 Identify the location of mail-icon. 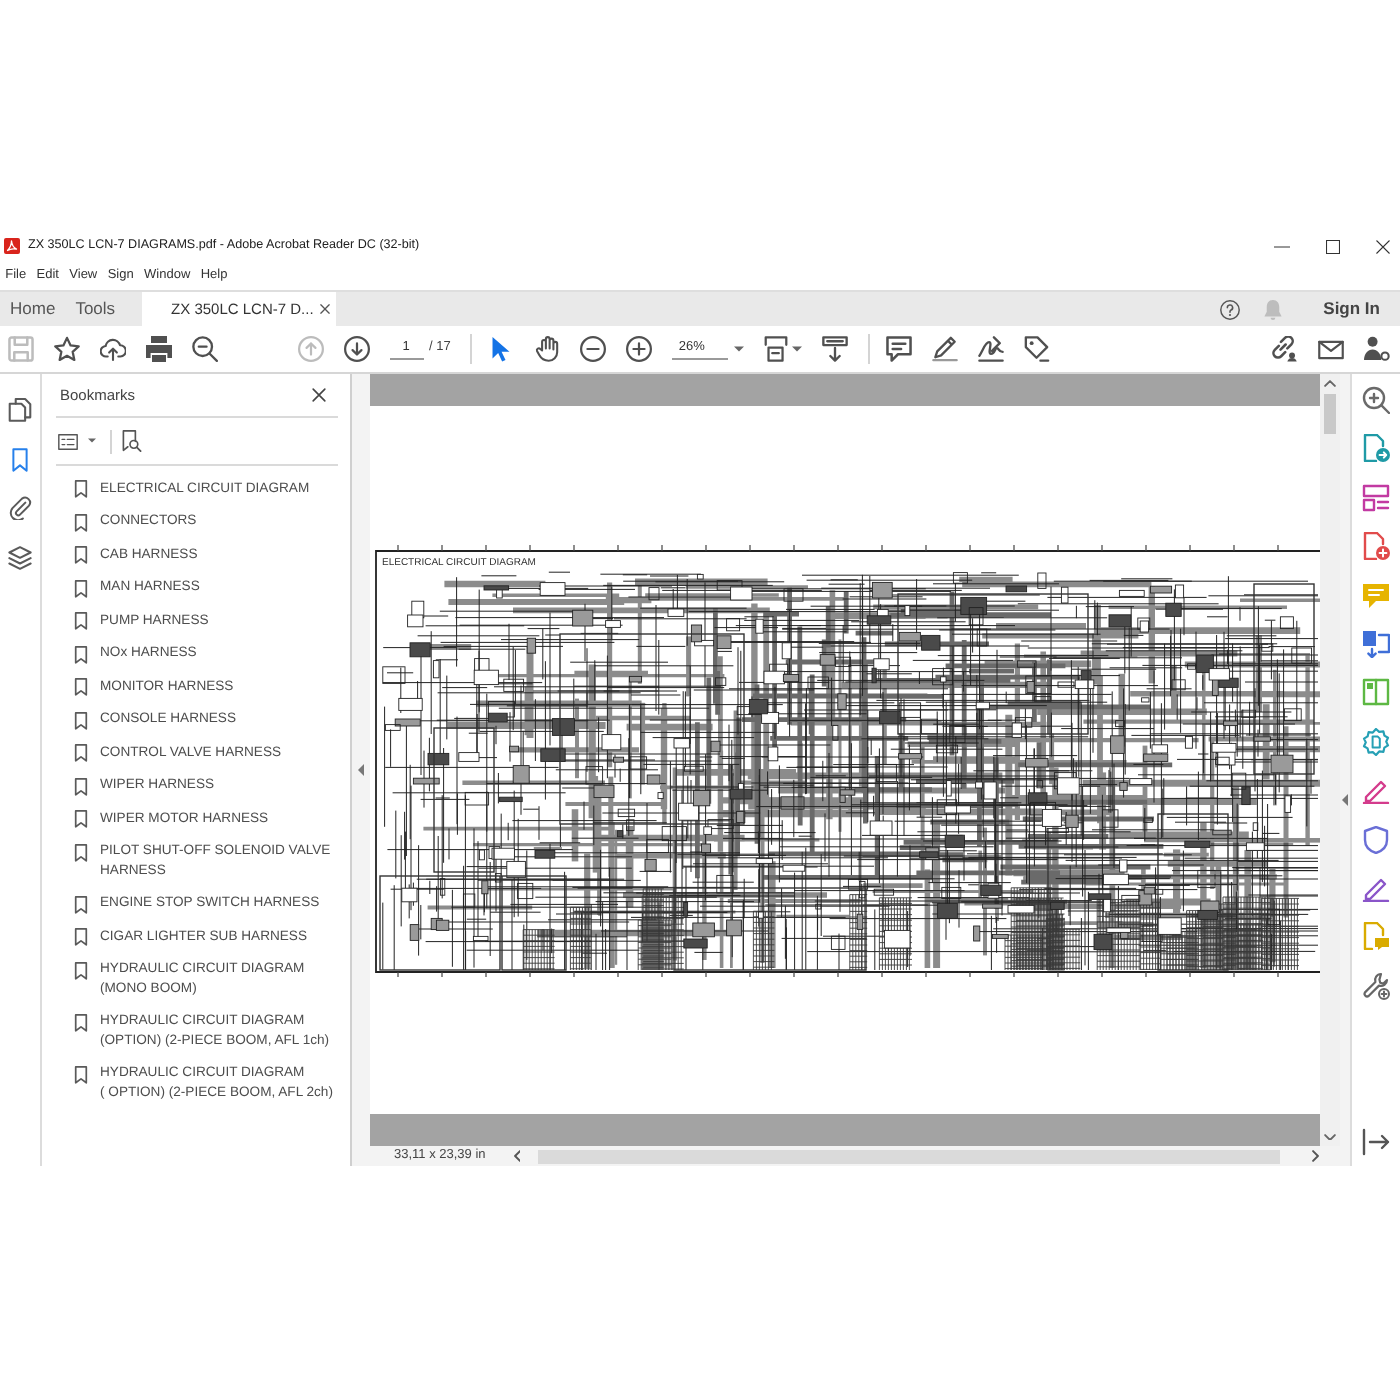
(1330, 349).